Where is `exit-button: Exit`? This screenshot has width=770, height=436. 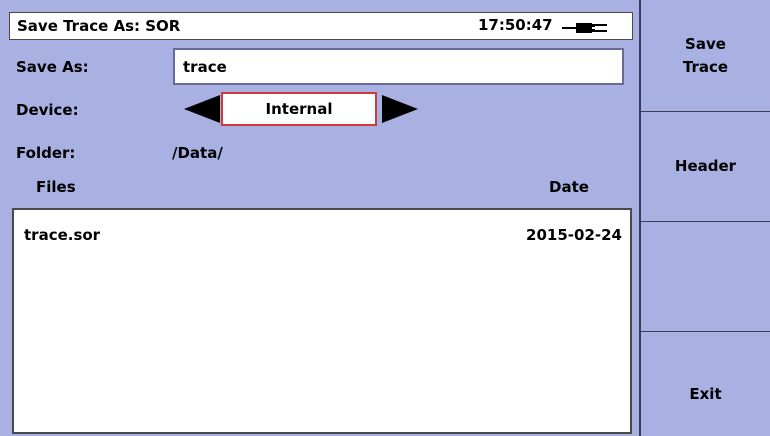 exit-button: Exit is located at coordinates (705, 384).